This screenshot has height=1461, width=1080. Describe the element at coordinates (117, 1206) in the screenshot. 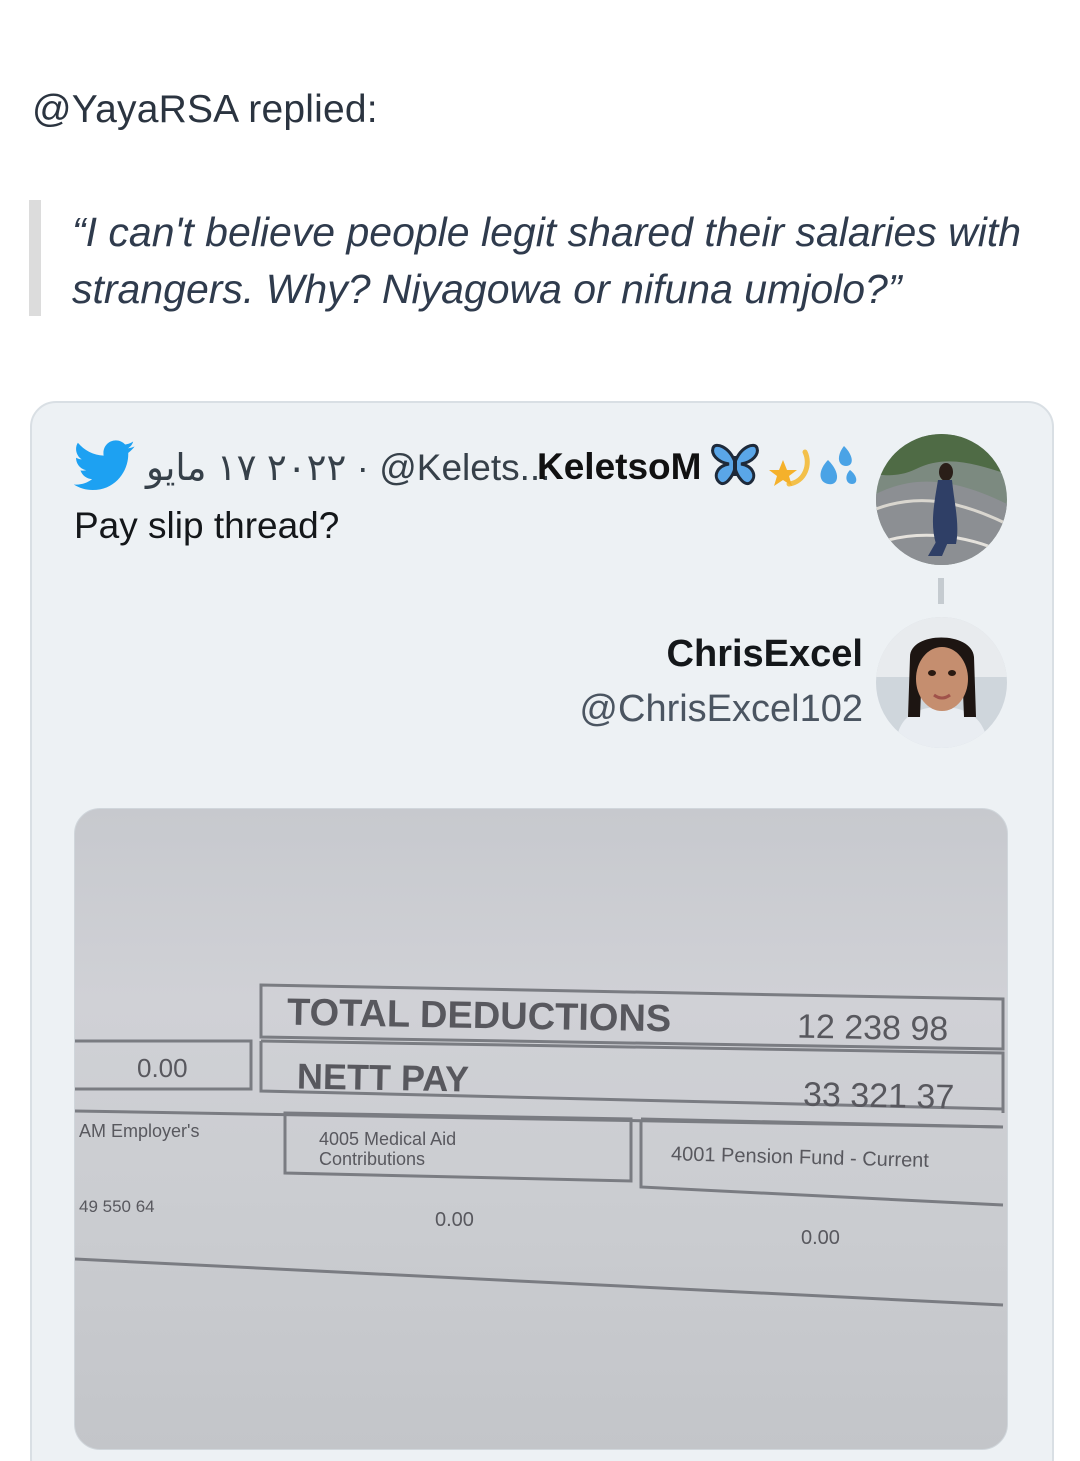

I see `col1-value: 49 550 64` at that location.